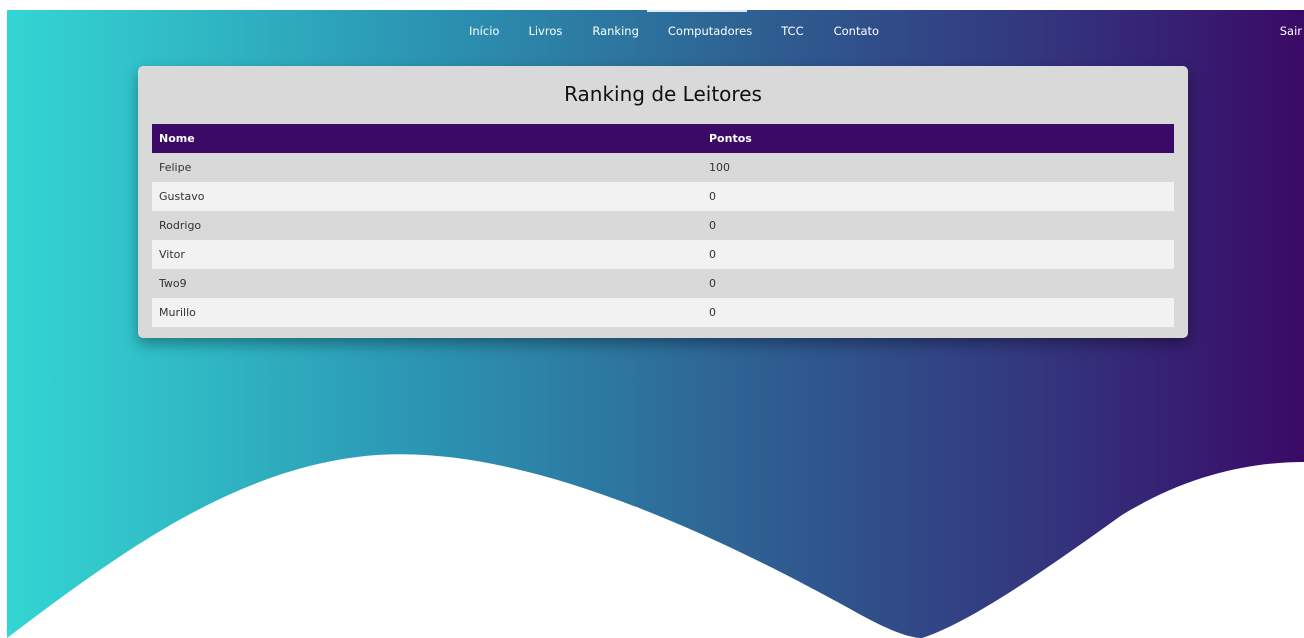 The width and height of the screenshot is (1304, 638). I want to click on cell-name: Two9, so click(427, 283).